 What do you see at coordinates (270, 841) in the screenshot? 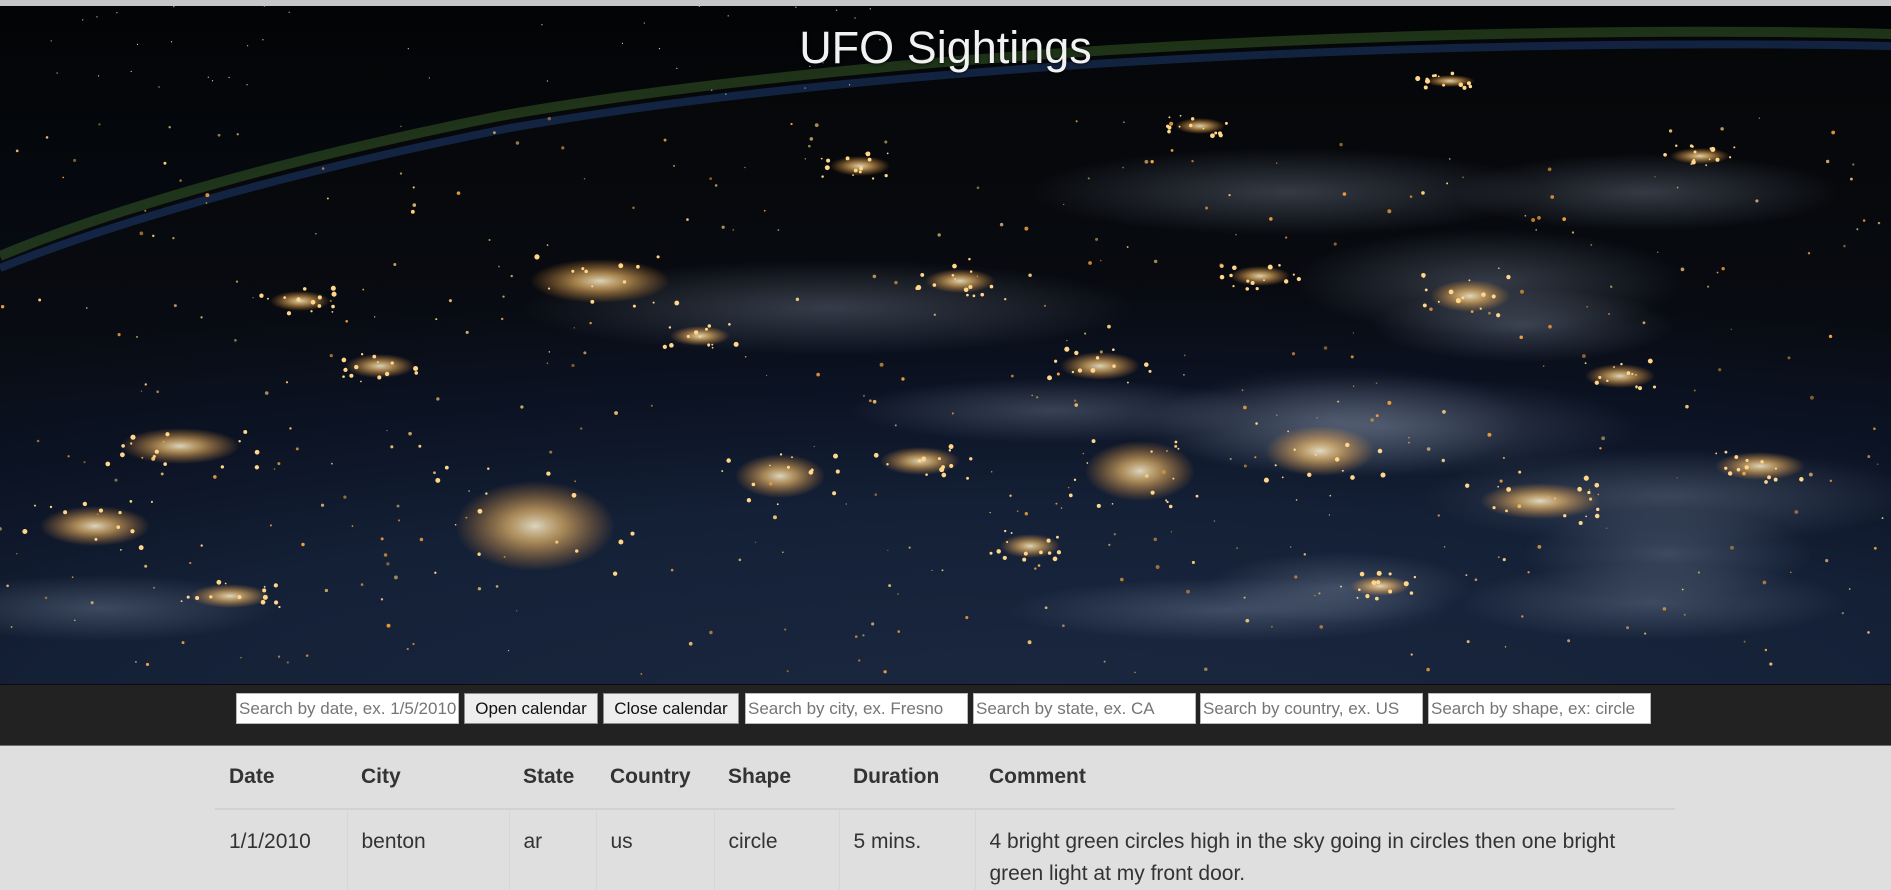
I see `cell-date: 1/1/2010` at bounding box center [270, 841].